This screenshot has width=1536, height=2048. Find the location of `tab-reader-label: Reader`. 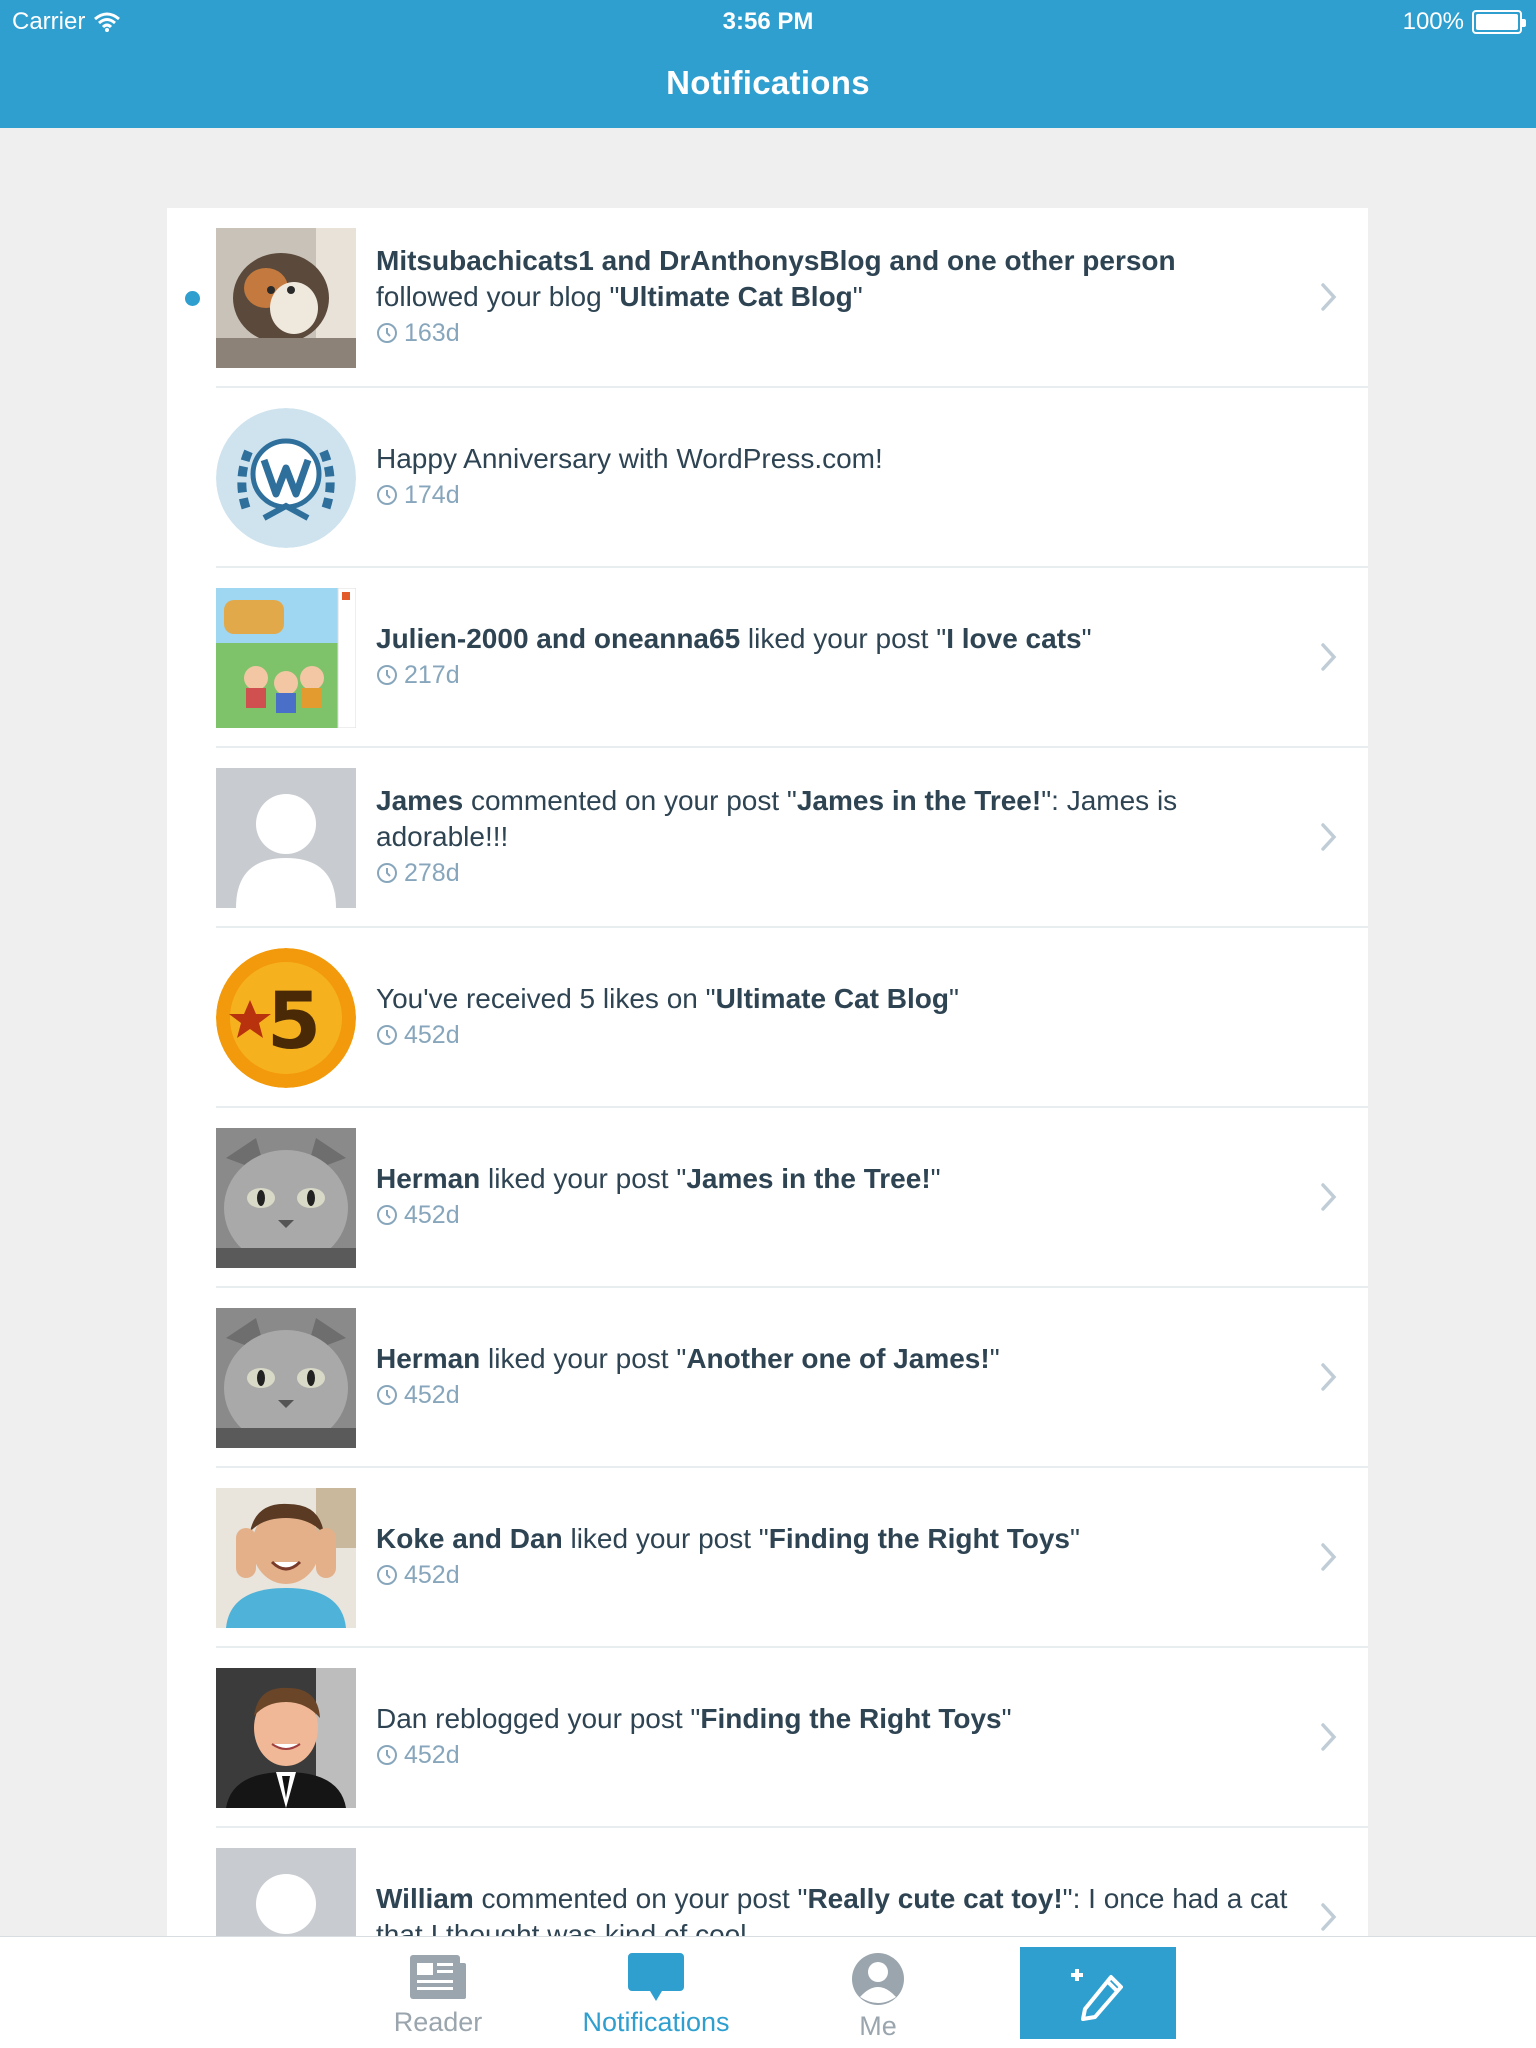

tab-reader-label: Reader is located at coordinates (438, 2022).